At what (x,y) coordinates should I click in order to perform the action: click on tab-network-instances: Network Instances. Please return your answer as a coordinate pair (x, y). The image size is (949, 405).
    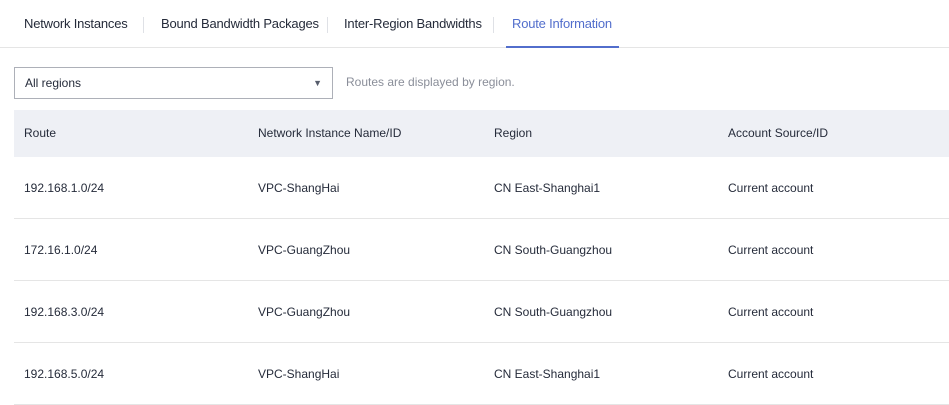
    Looking at the image, I should click on (76, 24).